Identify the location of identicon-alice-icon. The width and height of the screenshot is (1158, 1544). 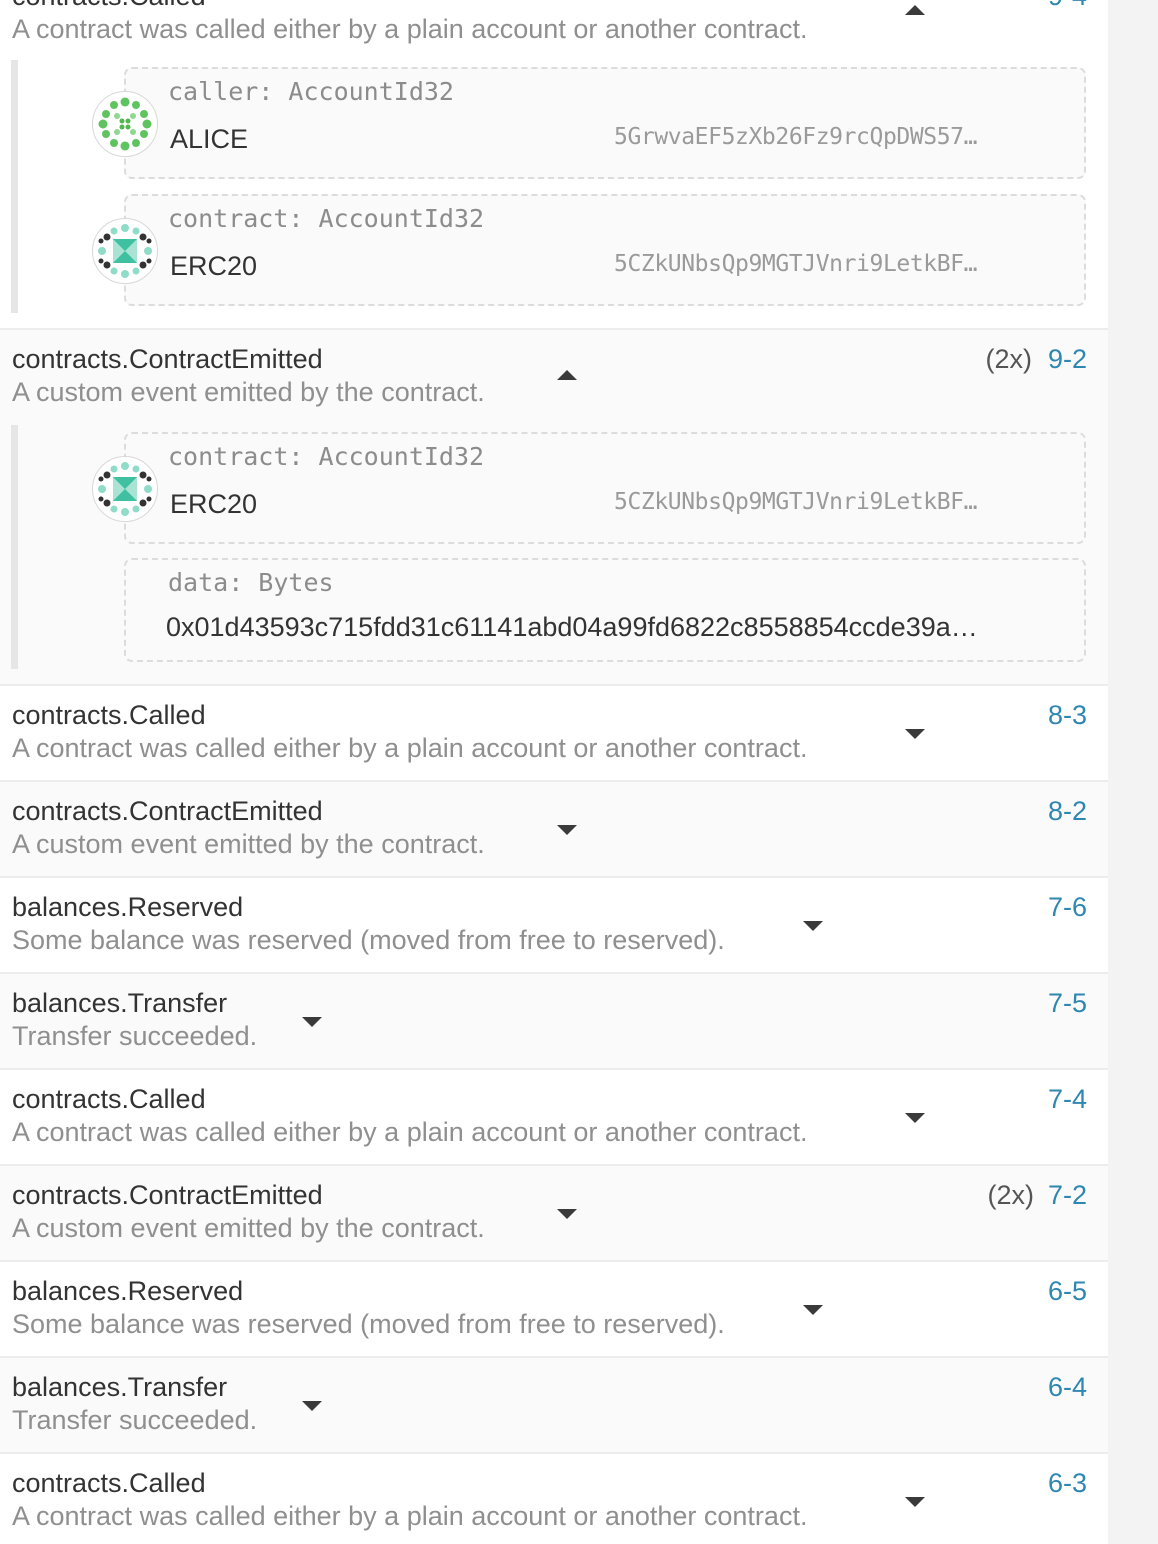
(125, 124).